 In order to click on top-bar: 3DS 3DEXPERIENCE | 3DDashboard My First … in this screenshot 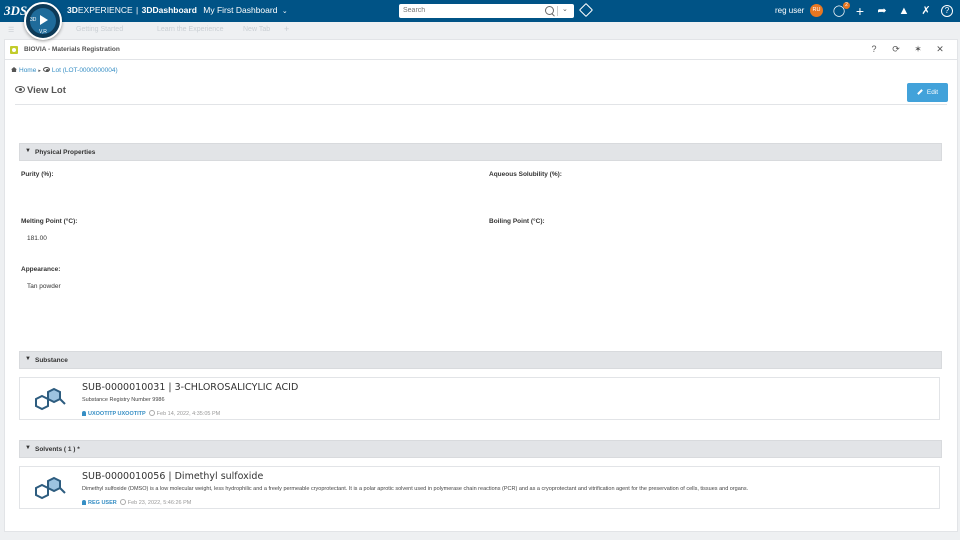, I will do `click(480, 11)`.